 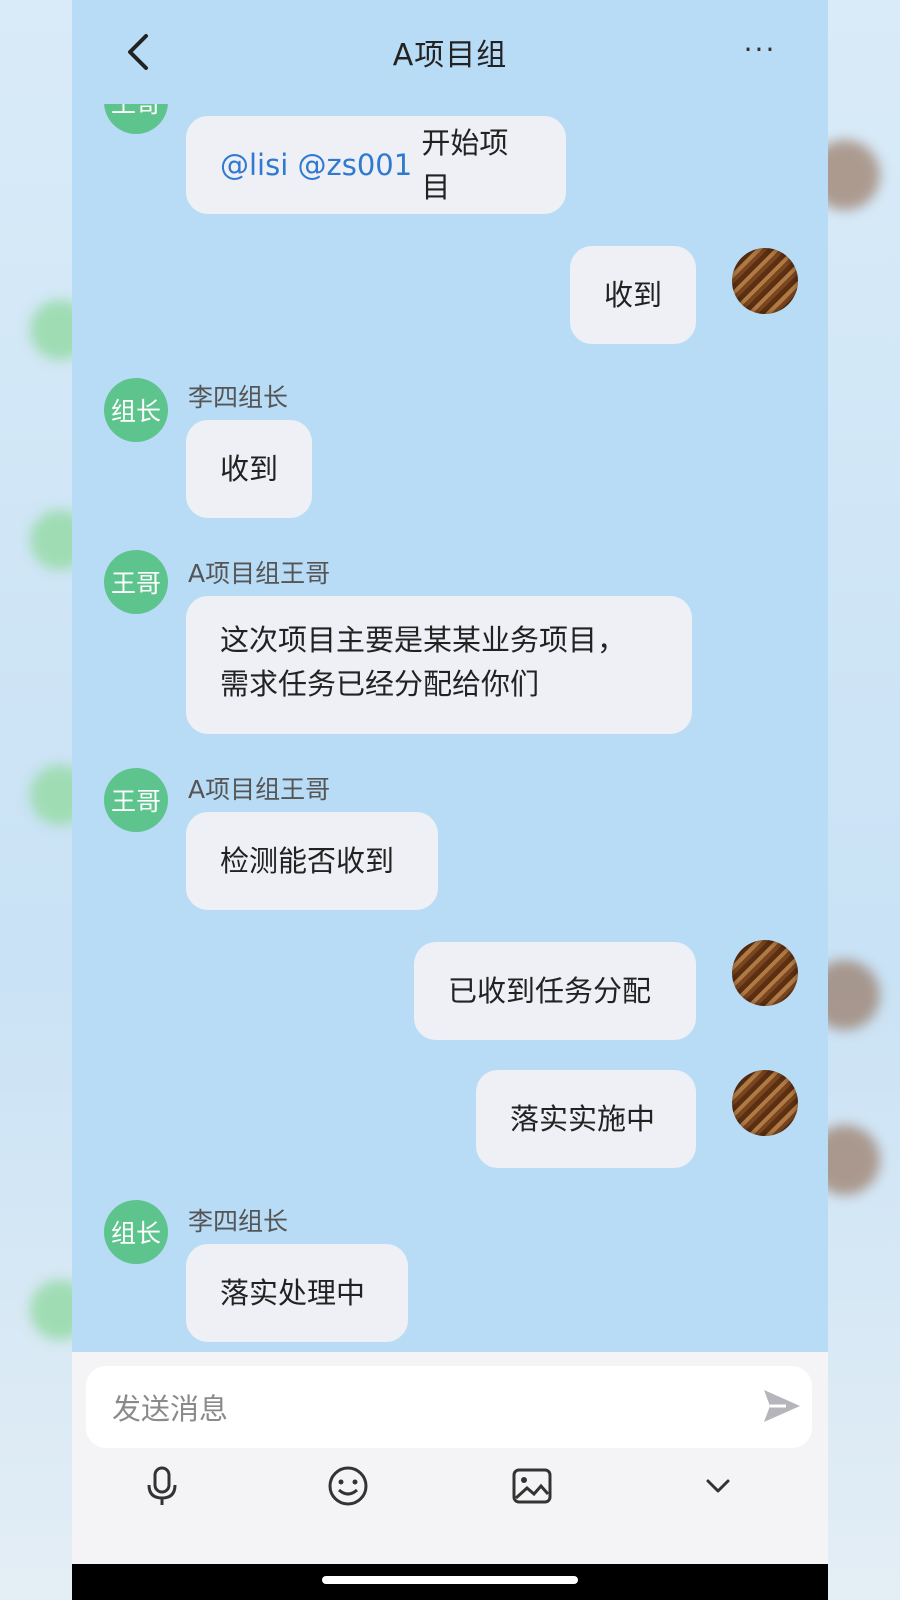 I want to click on image-icon, so click(x=532, y=1486).